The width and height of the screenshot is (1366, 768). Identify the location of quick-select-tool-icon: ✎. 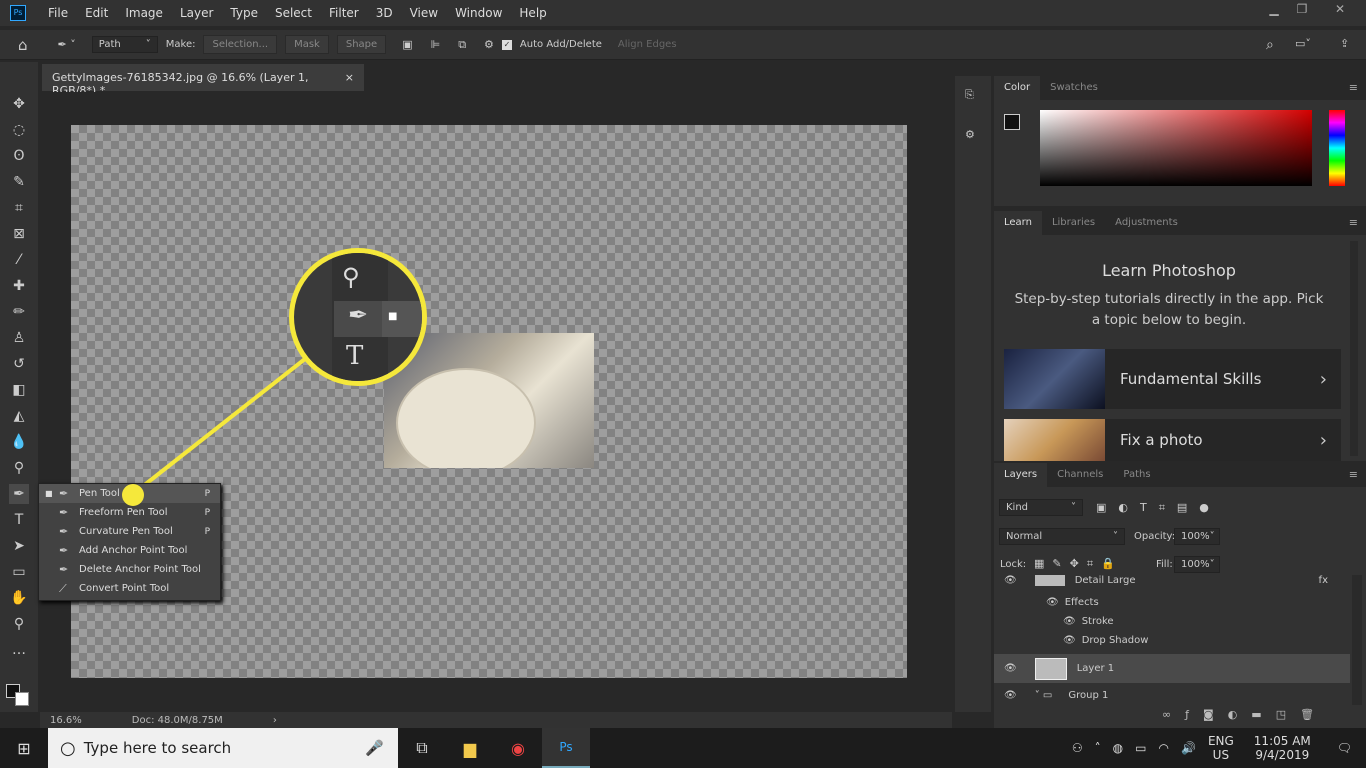
(19, 182).